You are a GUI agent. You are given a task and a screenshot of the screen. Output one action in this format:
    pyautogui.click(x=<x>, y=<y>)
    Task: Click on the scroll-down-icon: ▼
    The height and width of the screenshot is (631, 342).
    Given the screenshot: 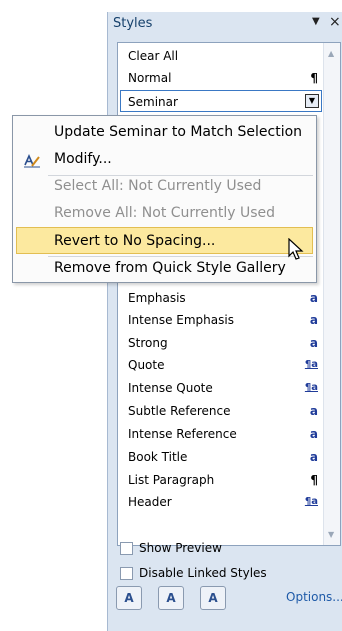 What is the action you would take?
    pyautogui.click(x=331, y=534)
    